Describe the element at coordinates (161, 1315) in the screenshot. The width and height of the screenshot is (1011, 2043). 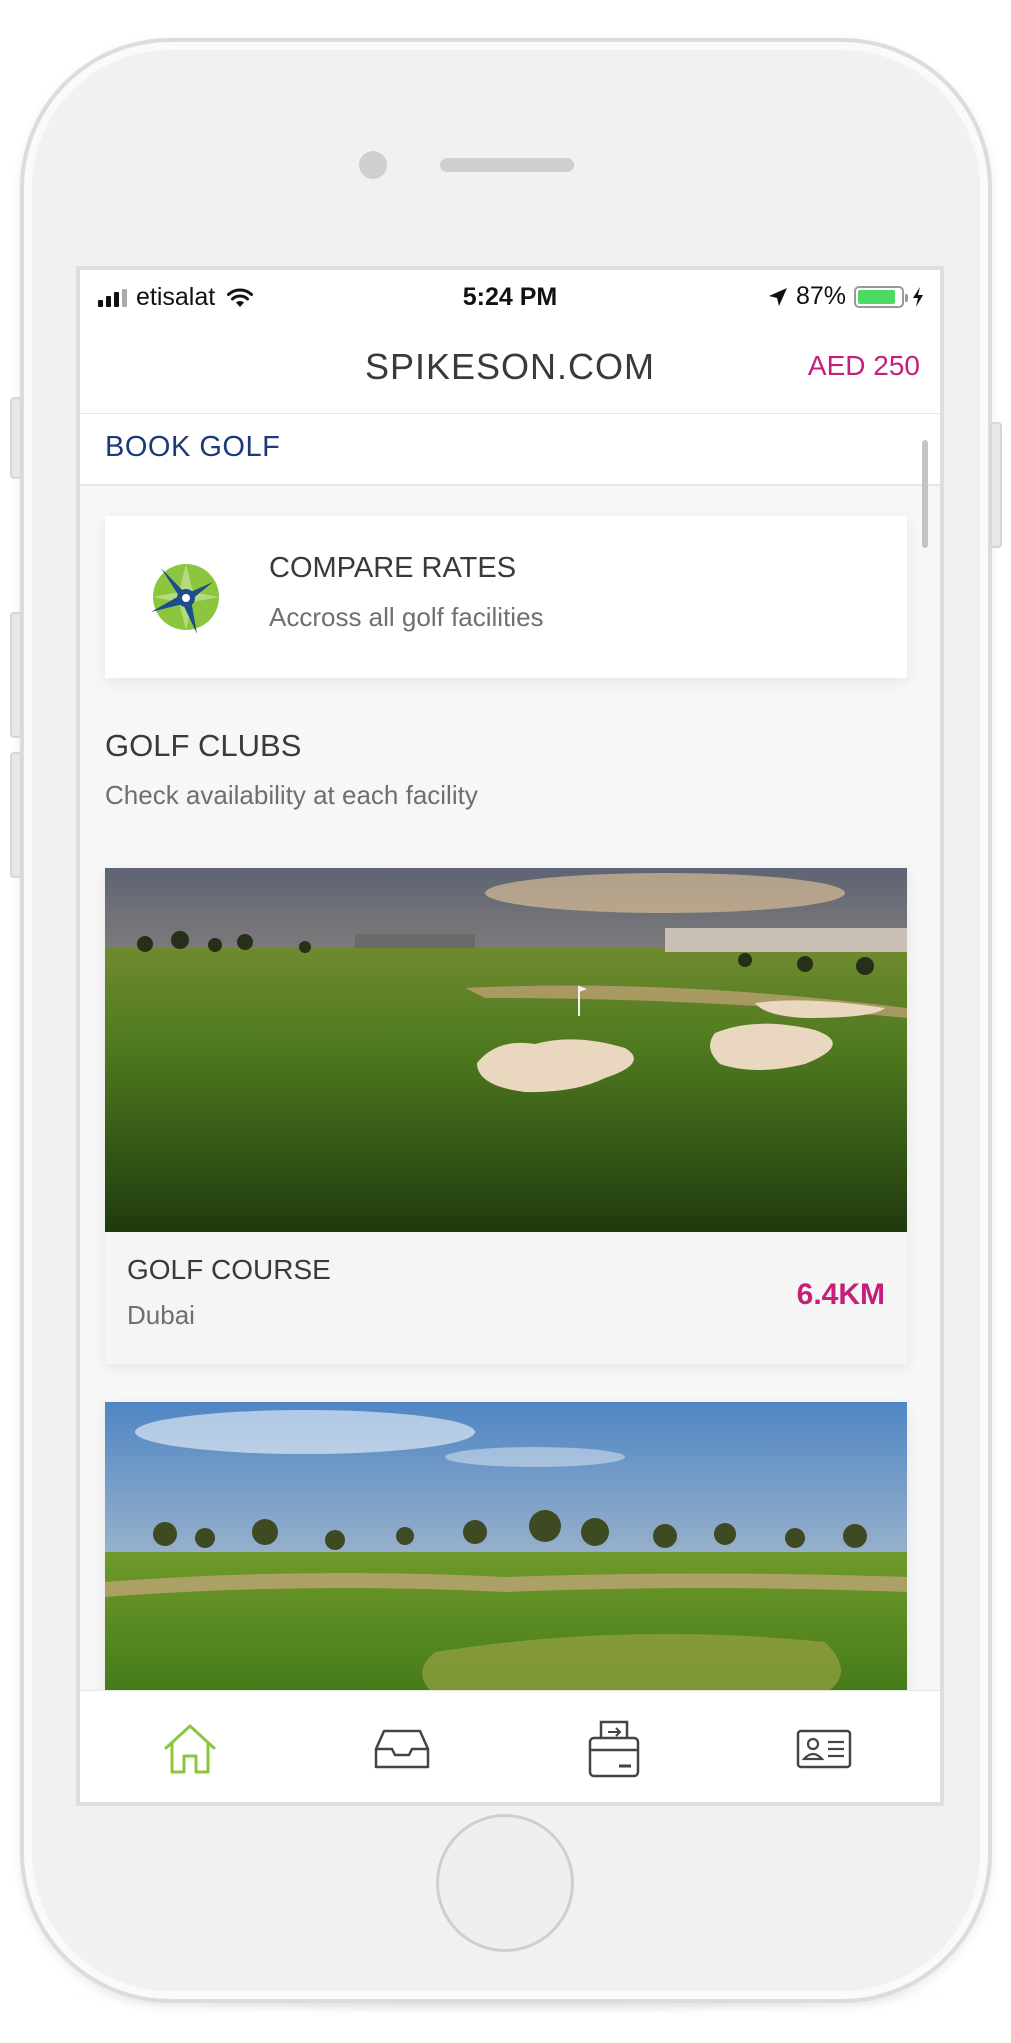
I see `facility-city: Dubai` at that location.